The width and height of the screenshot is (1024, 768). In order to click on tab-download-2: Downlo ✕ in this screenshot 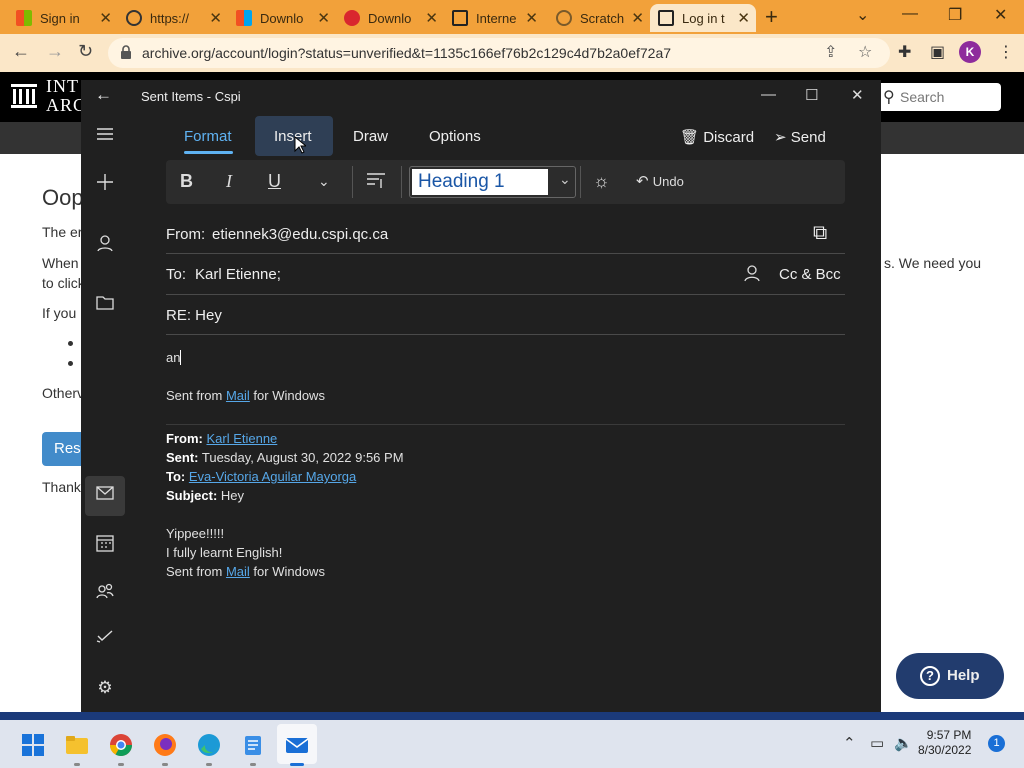, I will do `click(390, 18)`.